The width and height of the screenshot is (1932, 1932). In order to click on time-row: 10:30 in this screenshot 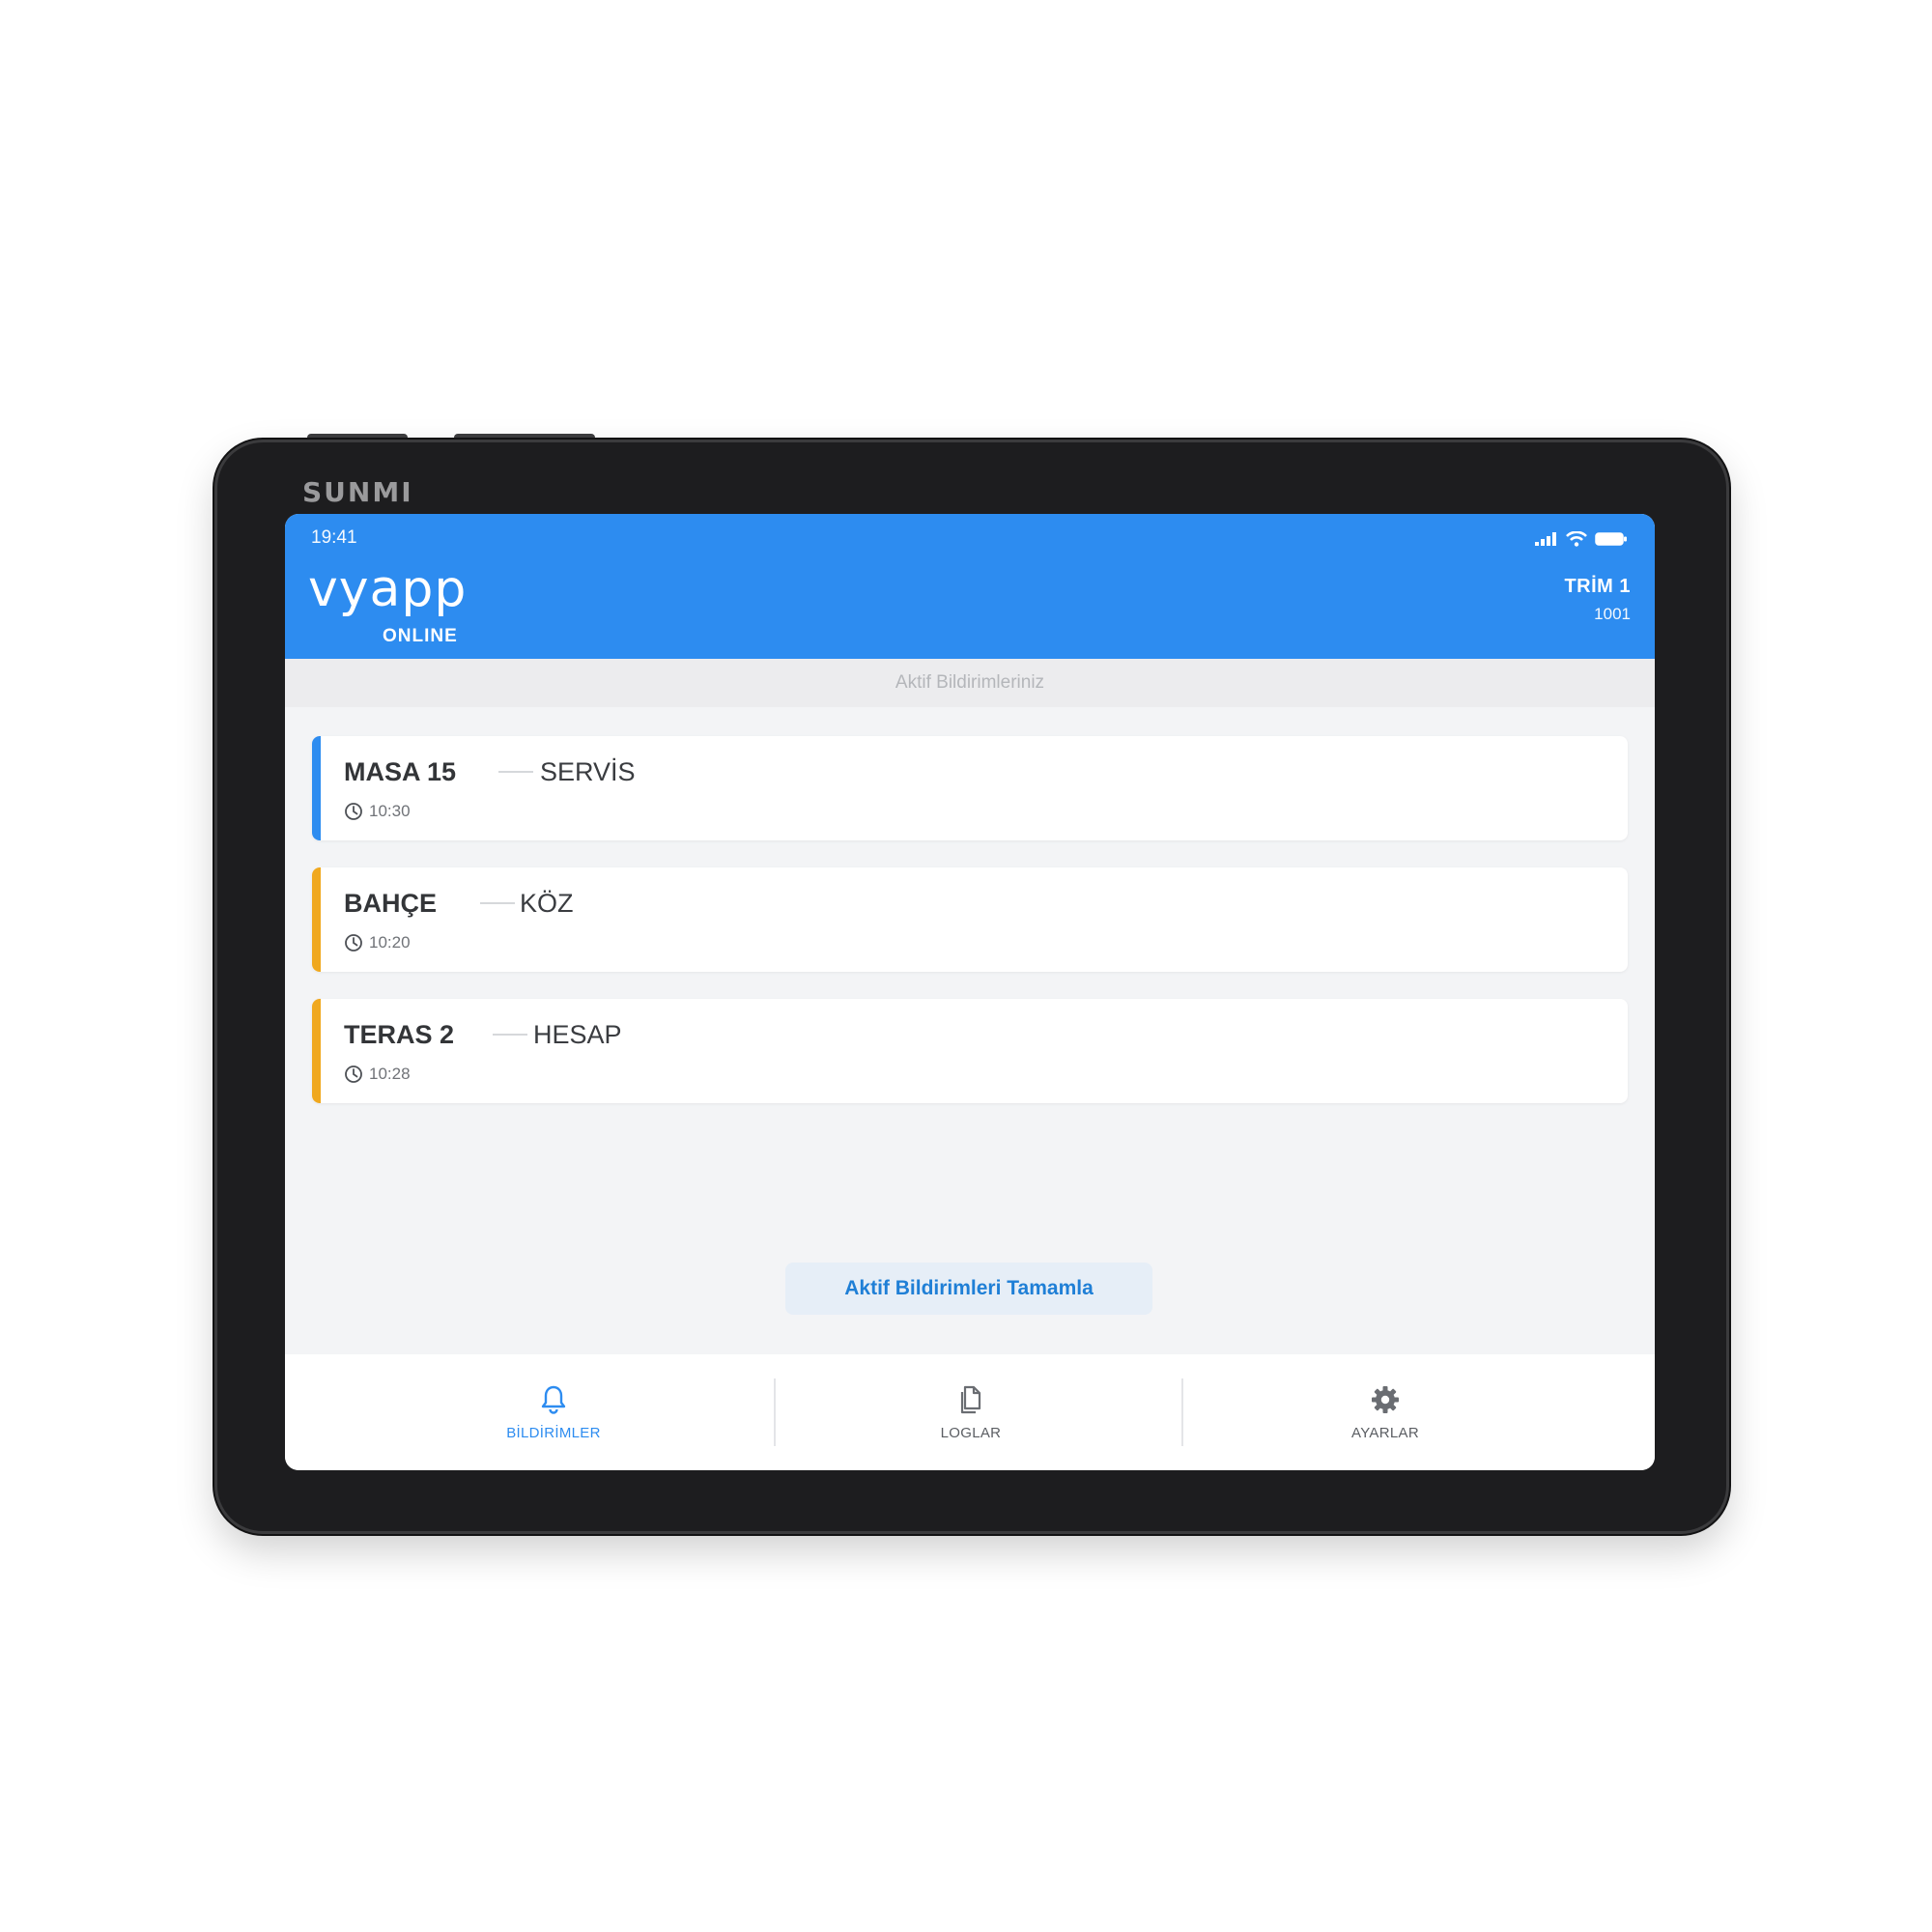, I will do `click(377, 811)`.